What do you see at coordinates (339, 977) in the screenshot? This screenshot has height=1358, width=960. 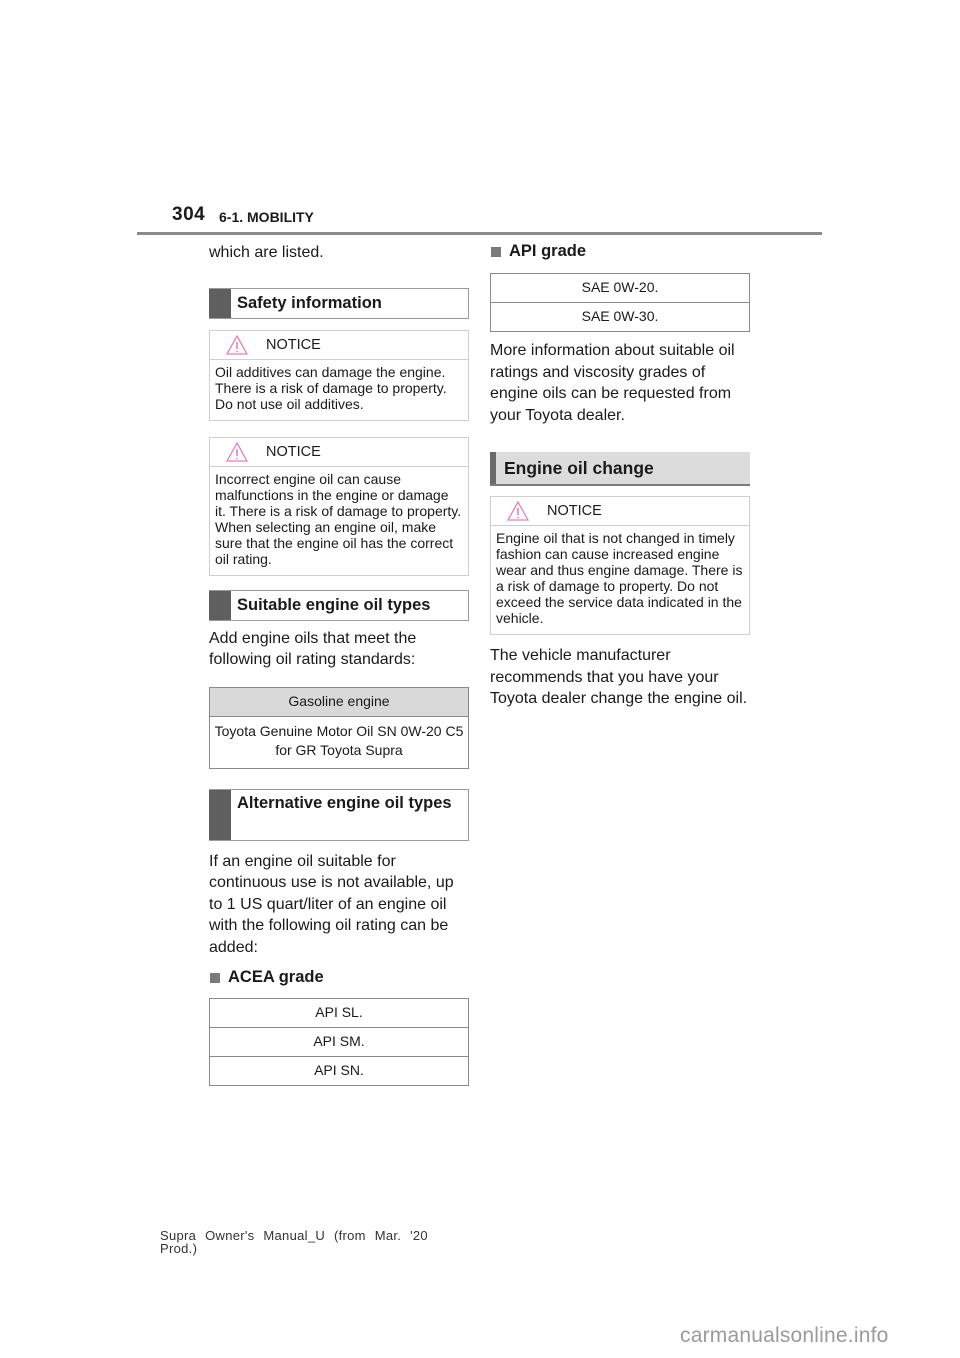 I see `acea-grade-heading: ACEA grade` at bounding box center [339, 977].